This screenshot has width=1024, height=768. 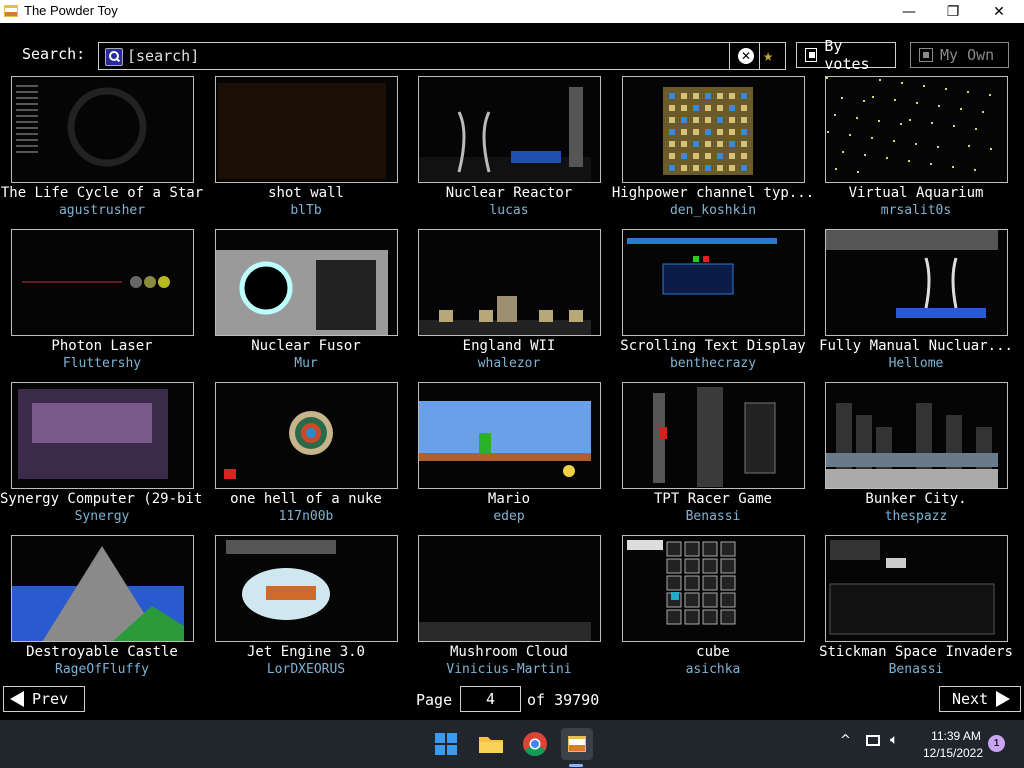 I want to click on network-icon, so click(x=873, y=740).